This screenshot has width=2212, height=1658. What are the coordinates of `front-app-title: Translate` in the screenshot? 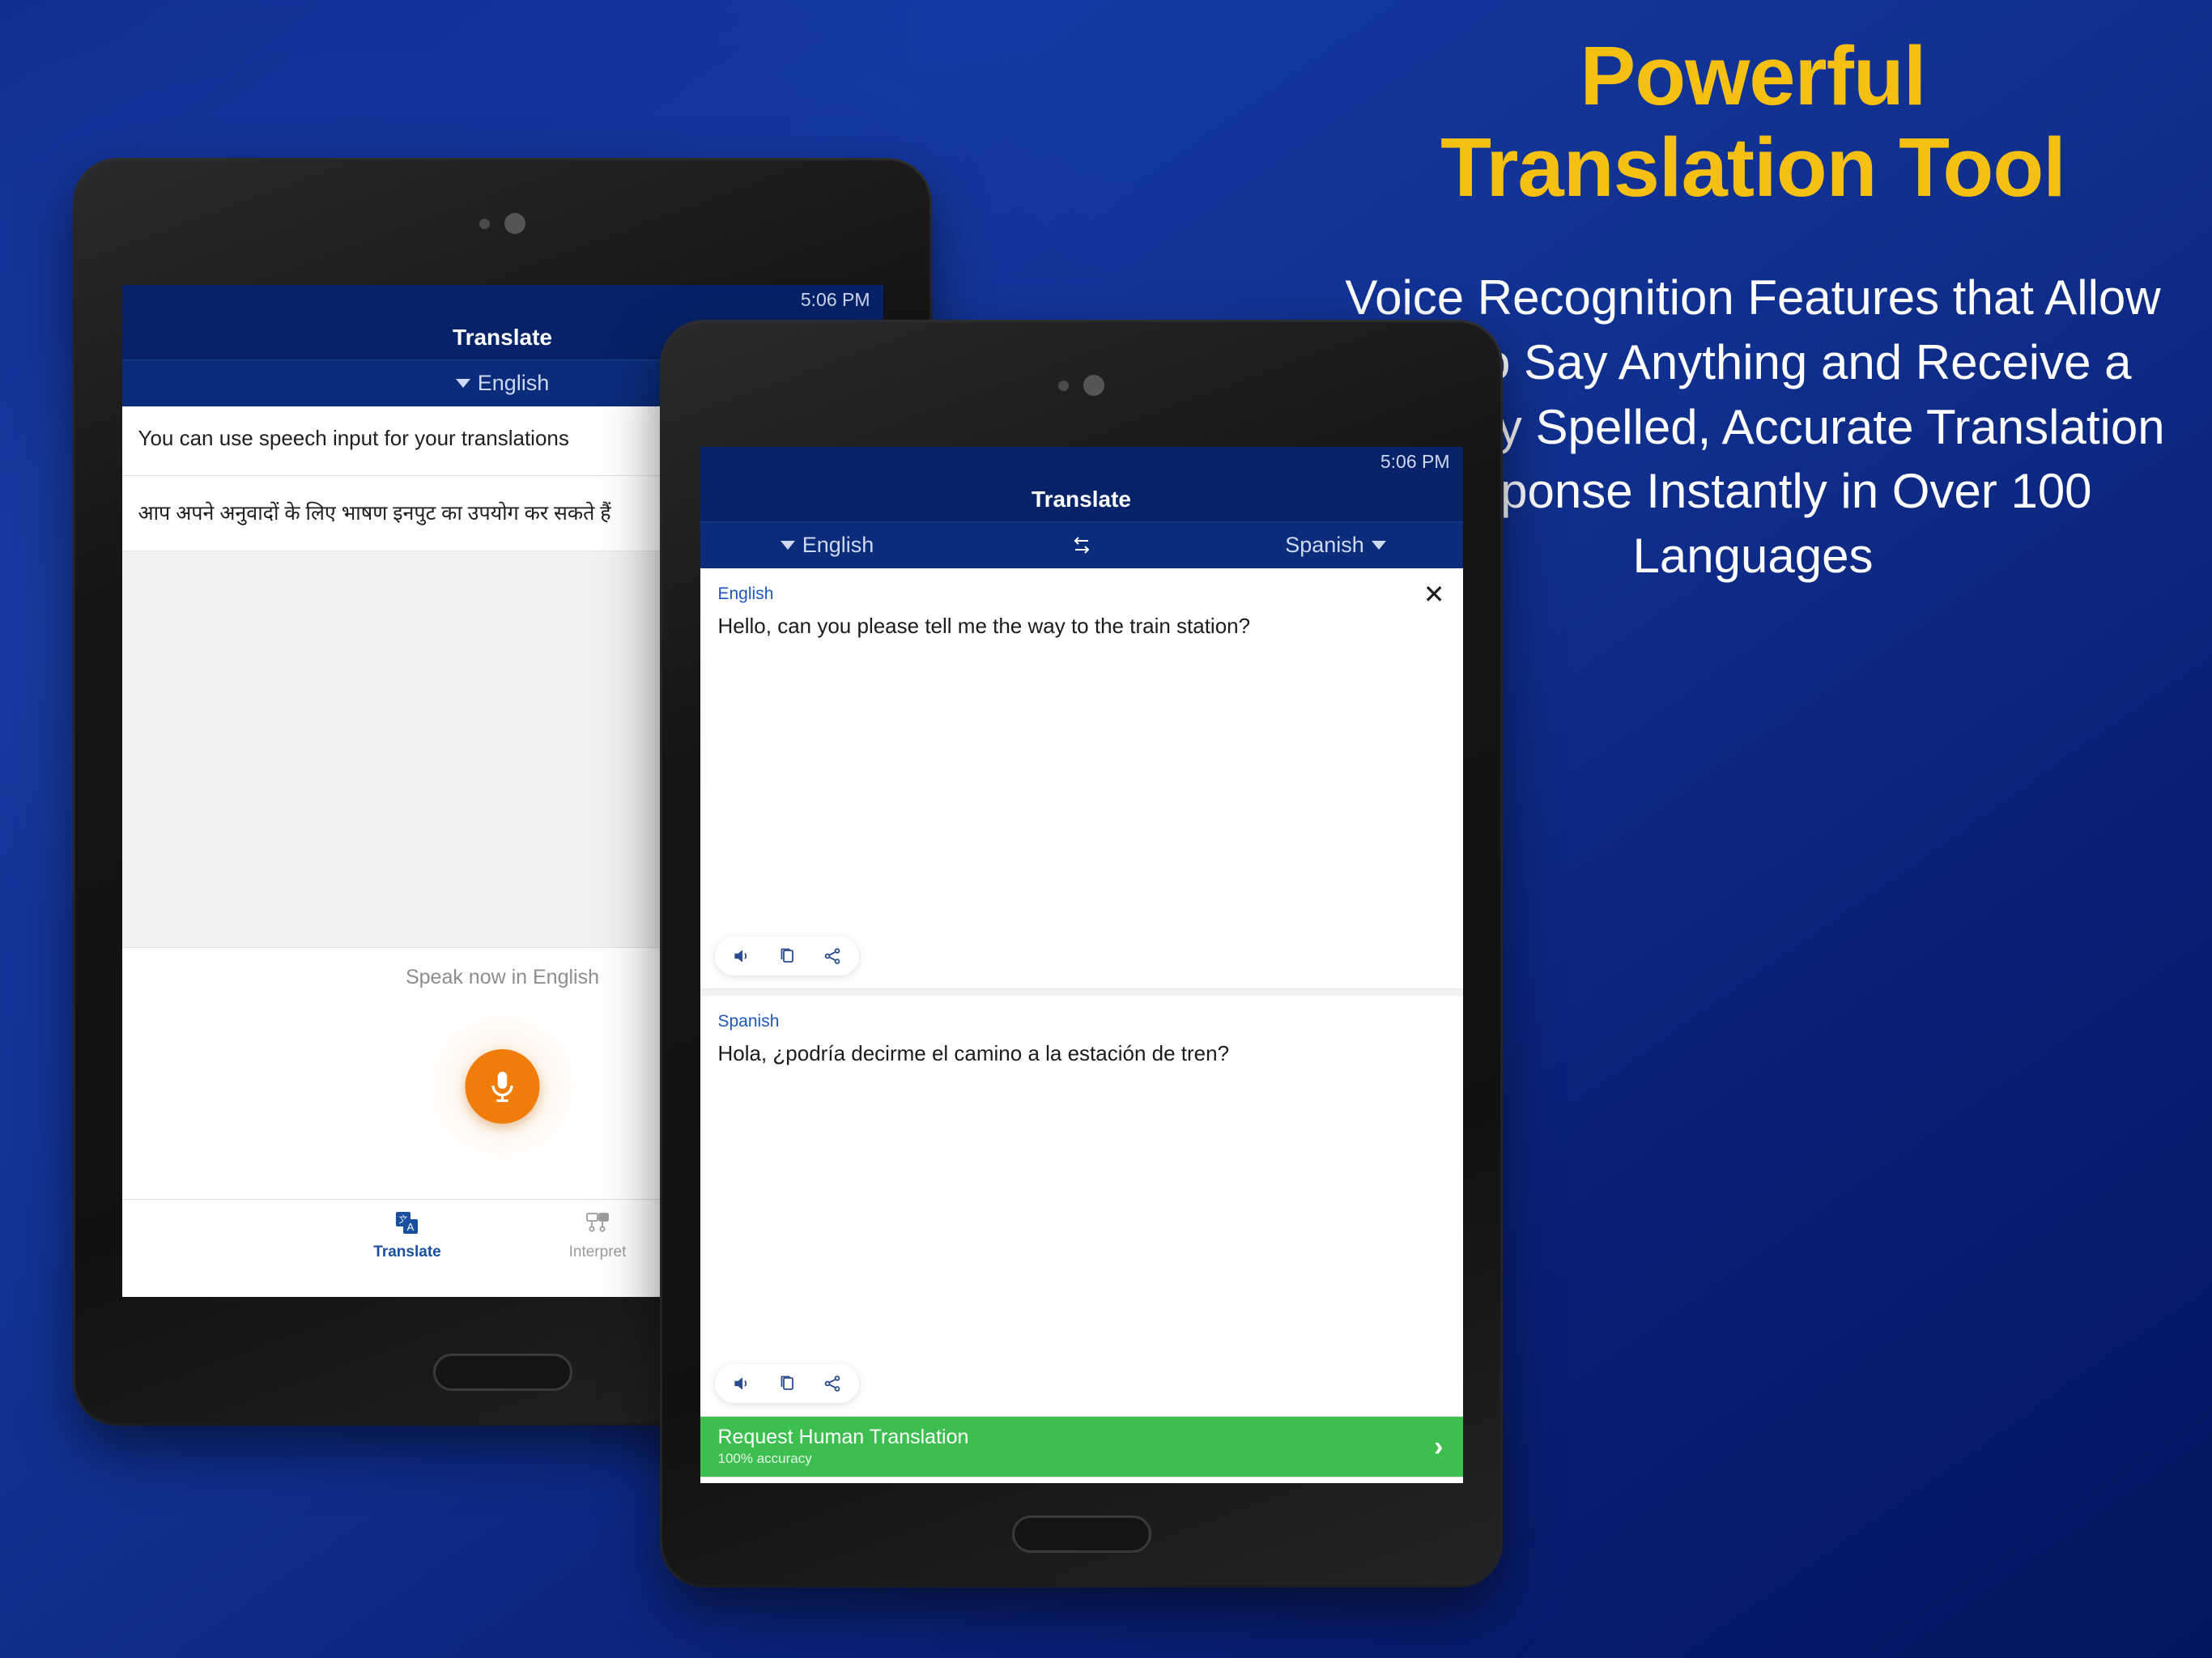 It's located at (1081, 499).